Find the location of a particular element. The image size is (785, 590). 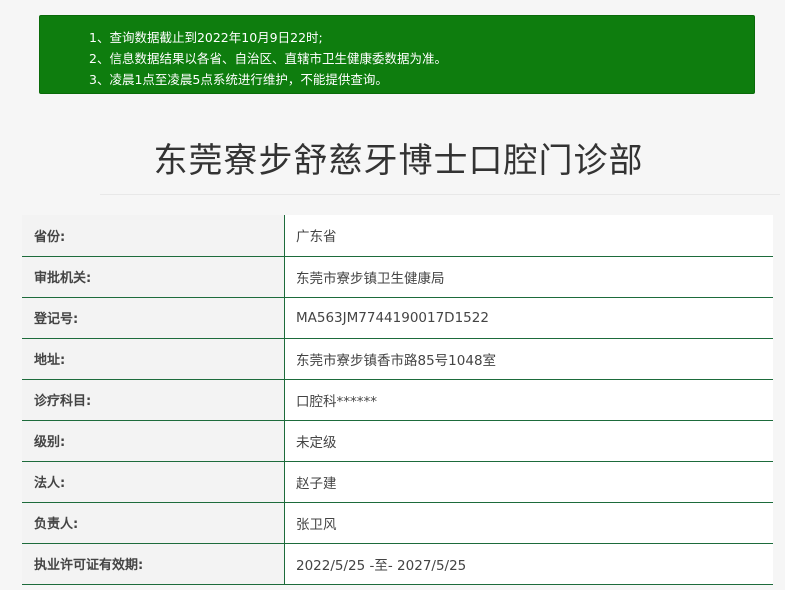

row-value: 东莞市寮步镇卫生健康局 is located at coordinates (529, 277).